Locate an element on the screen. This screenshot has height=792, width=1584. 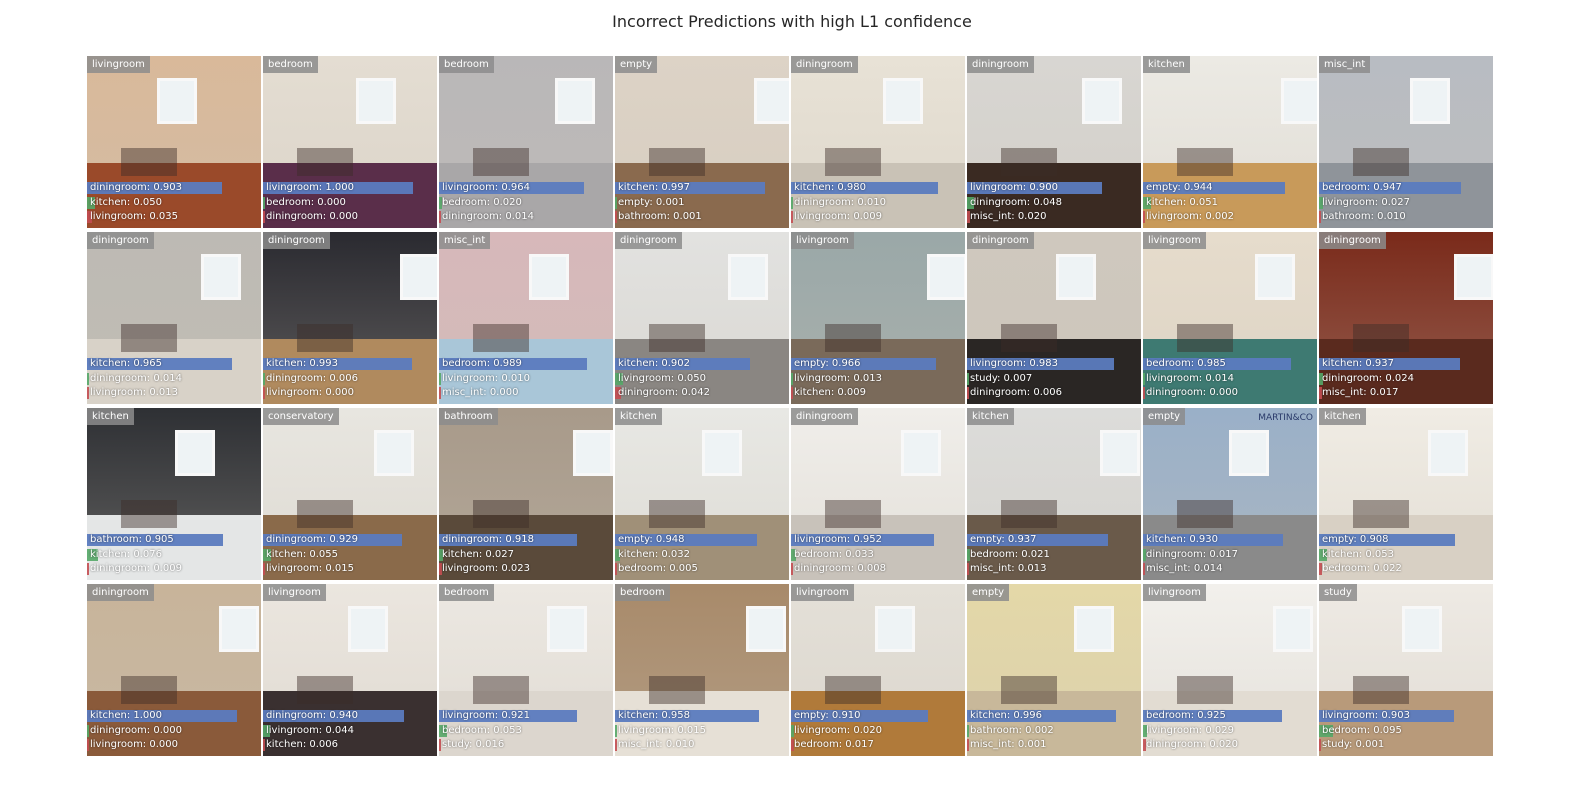
prediction-label: bedroom: 0.020 is located at coordinates (482, 202).